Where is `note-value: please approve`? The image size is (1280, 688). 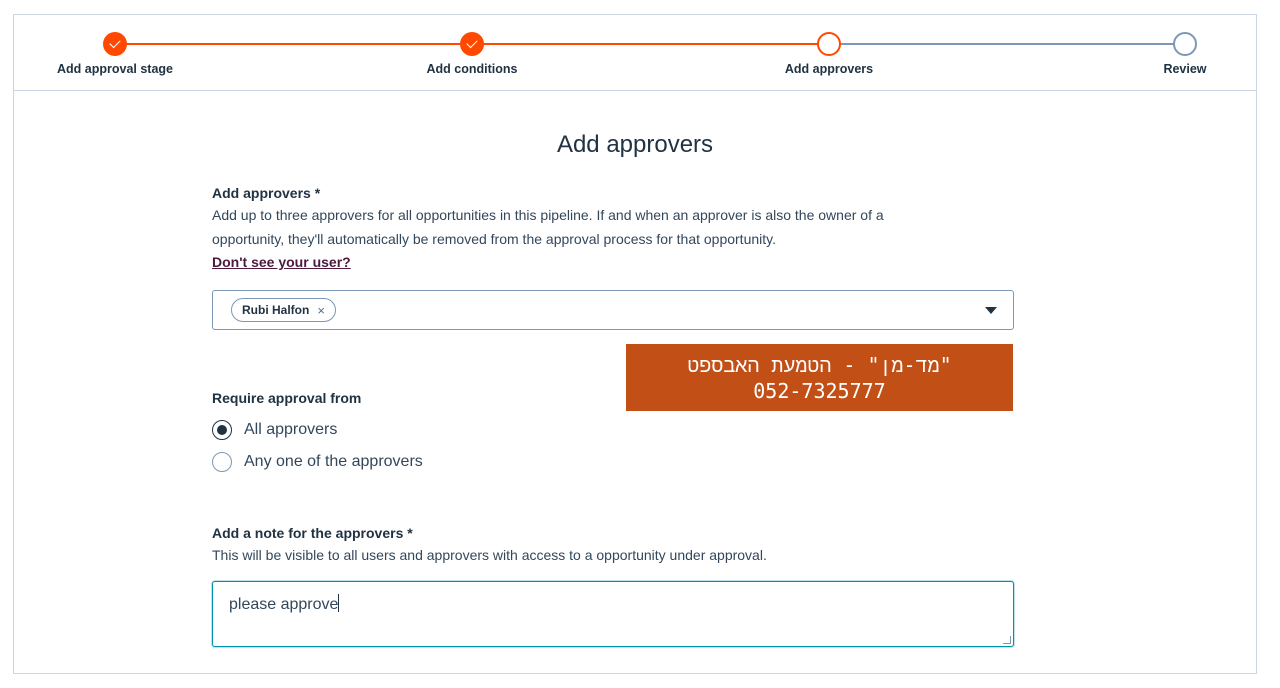 note-value: please approve is located at coordinates (284, 604).